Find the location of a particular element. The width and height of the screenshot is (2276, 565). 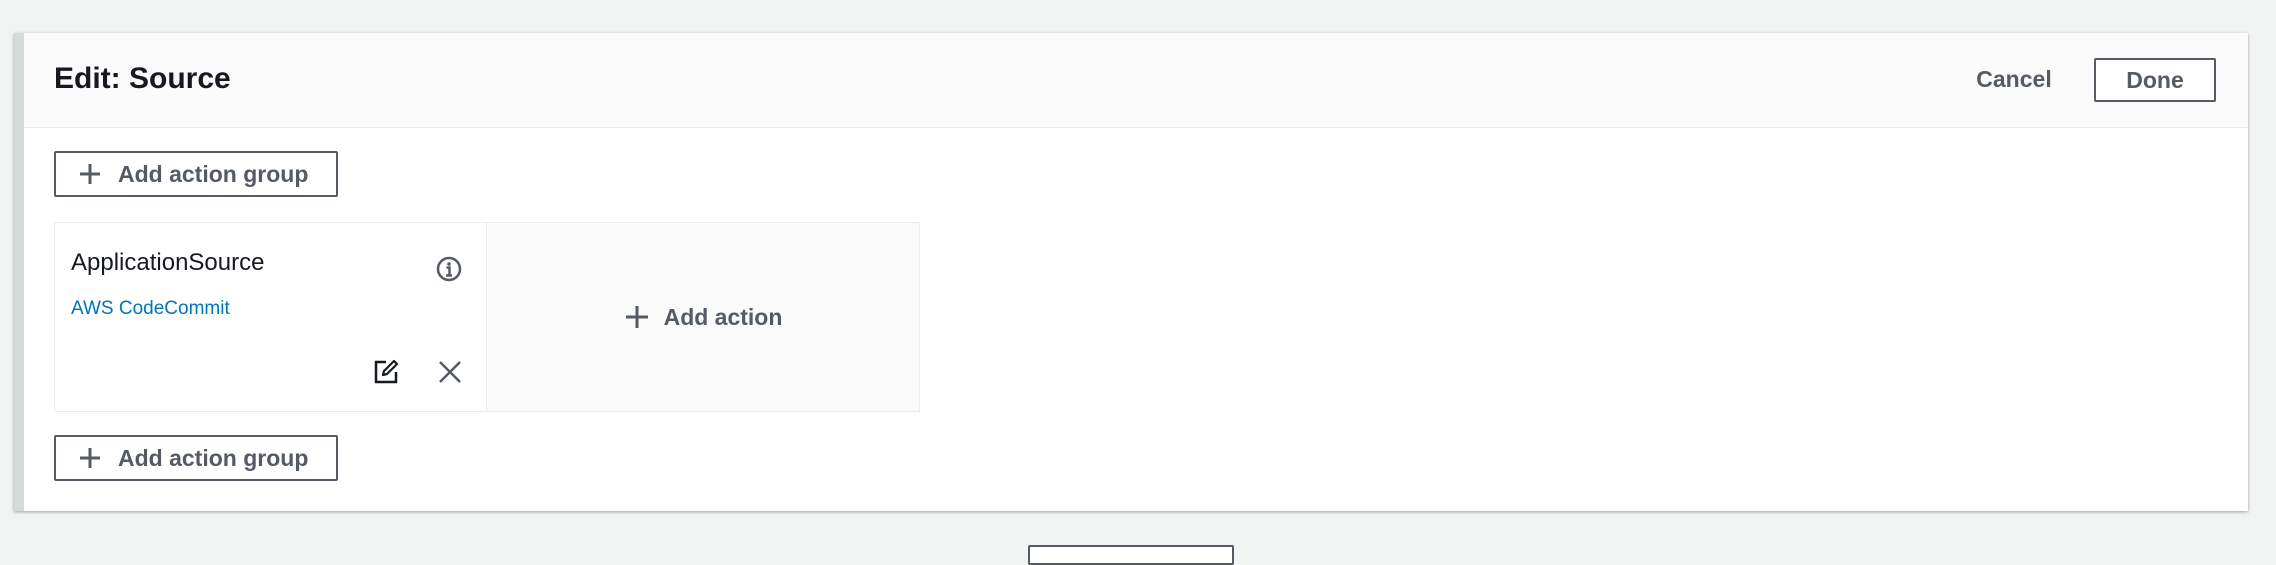

add-action-label: Add action is located at coordinates (723, 316).